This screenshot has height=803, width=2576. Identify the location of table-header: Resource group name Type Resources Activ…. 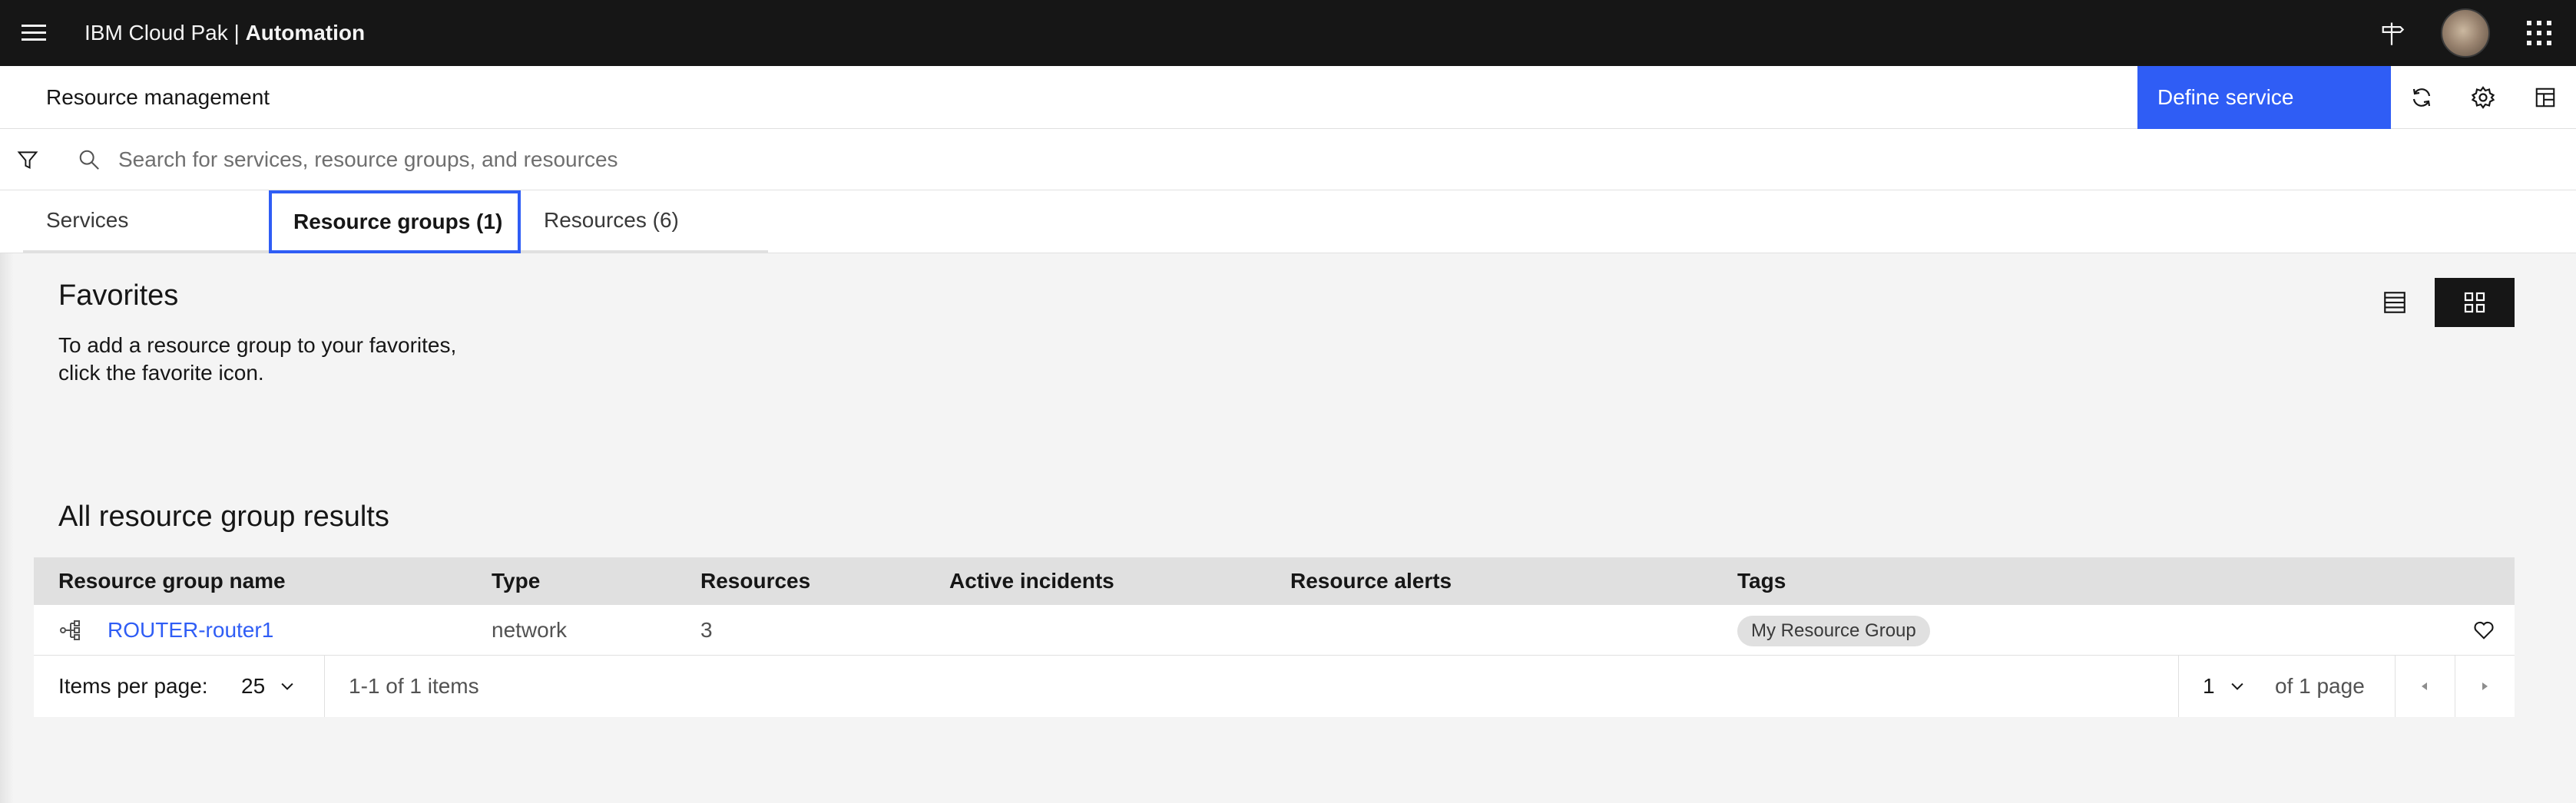
(1274, 581).